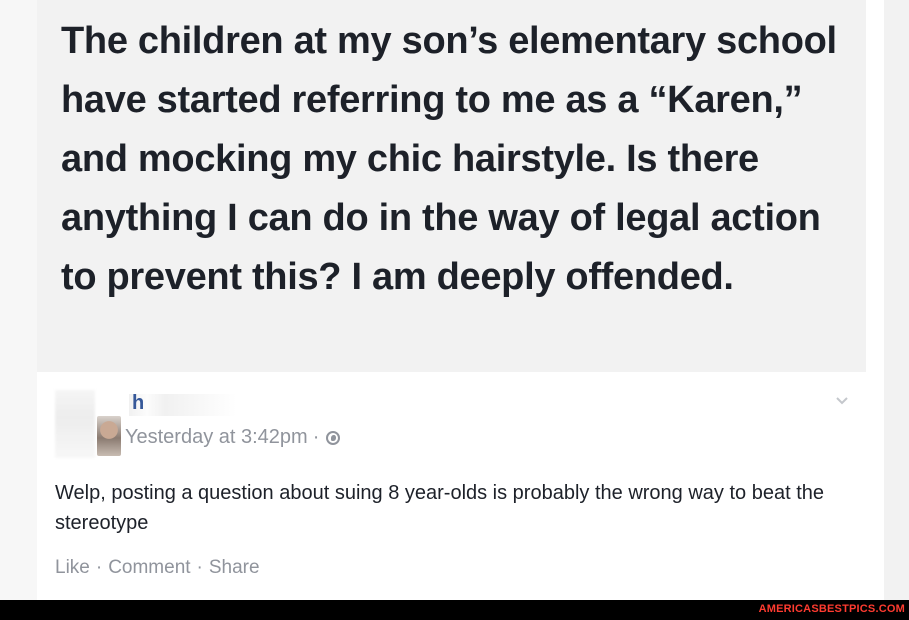 The image size is (909, 620). Describe the element at coordinates (72, 568) in the screenshot. I see `like-link: Like` at that location.